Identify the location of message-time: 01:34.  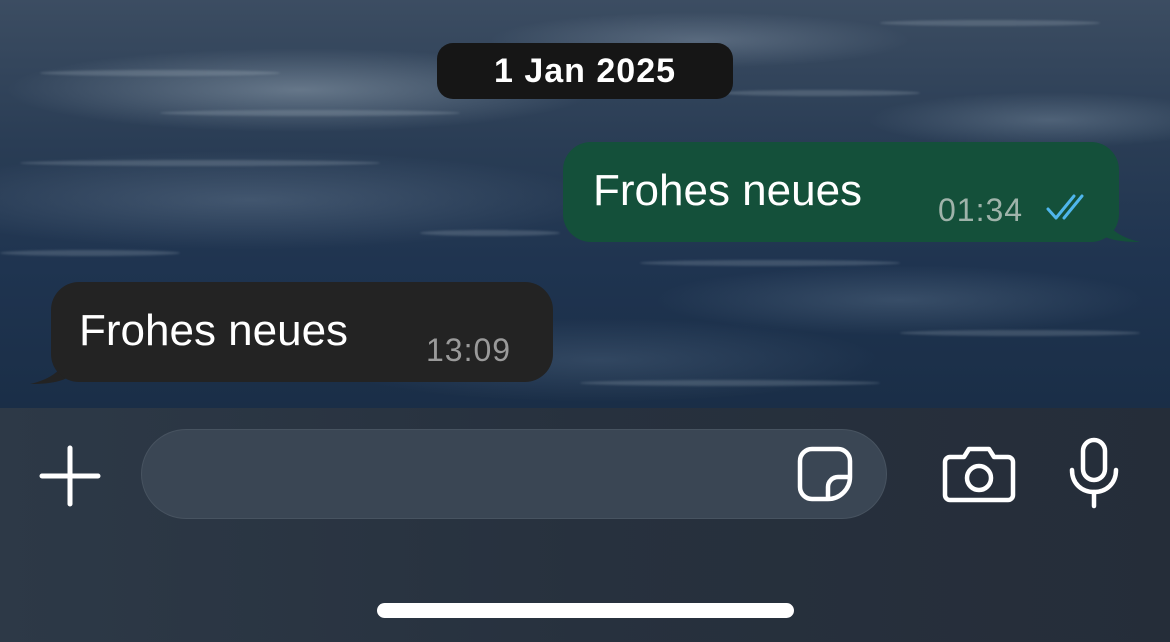
(981, 210).